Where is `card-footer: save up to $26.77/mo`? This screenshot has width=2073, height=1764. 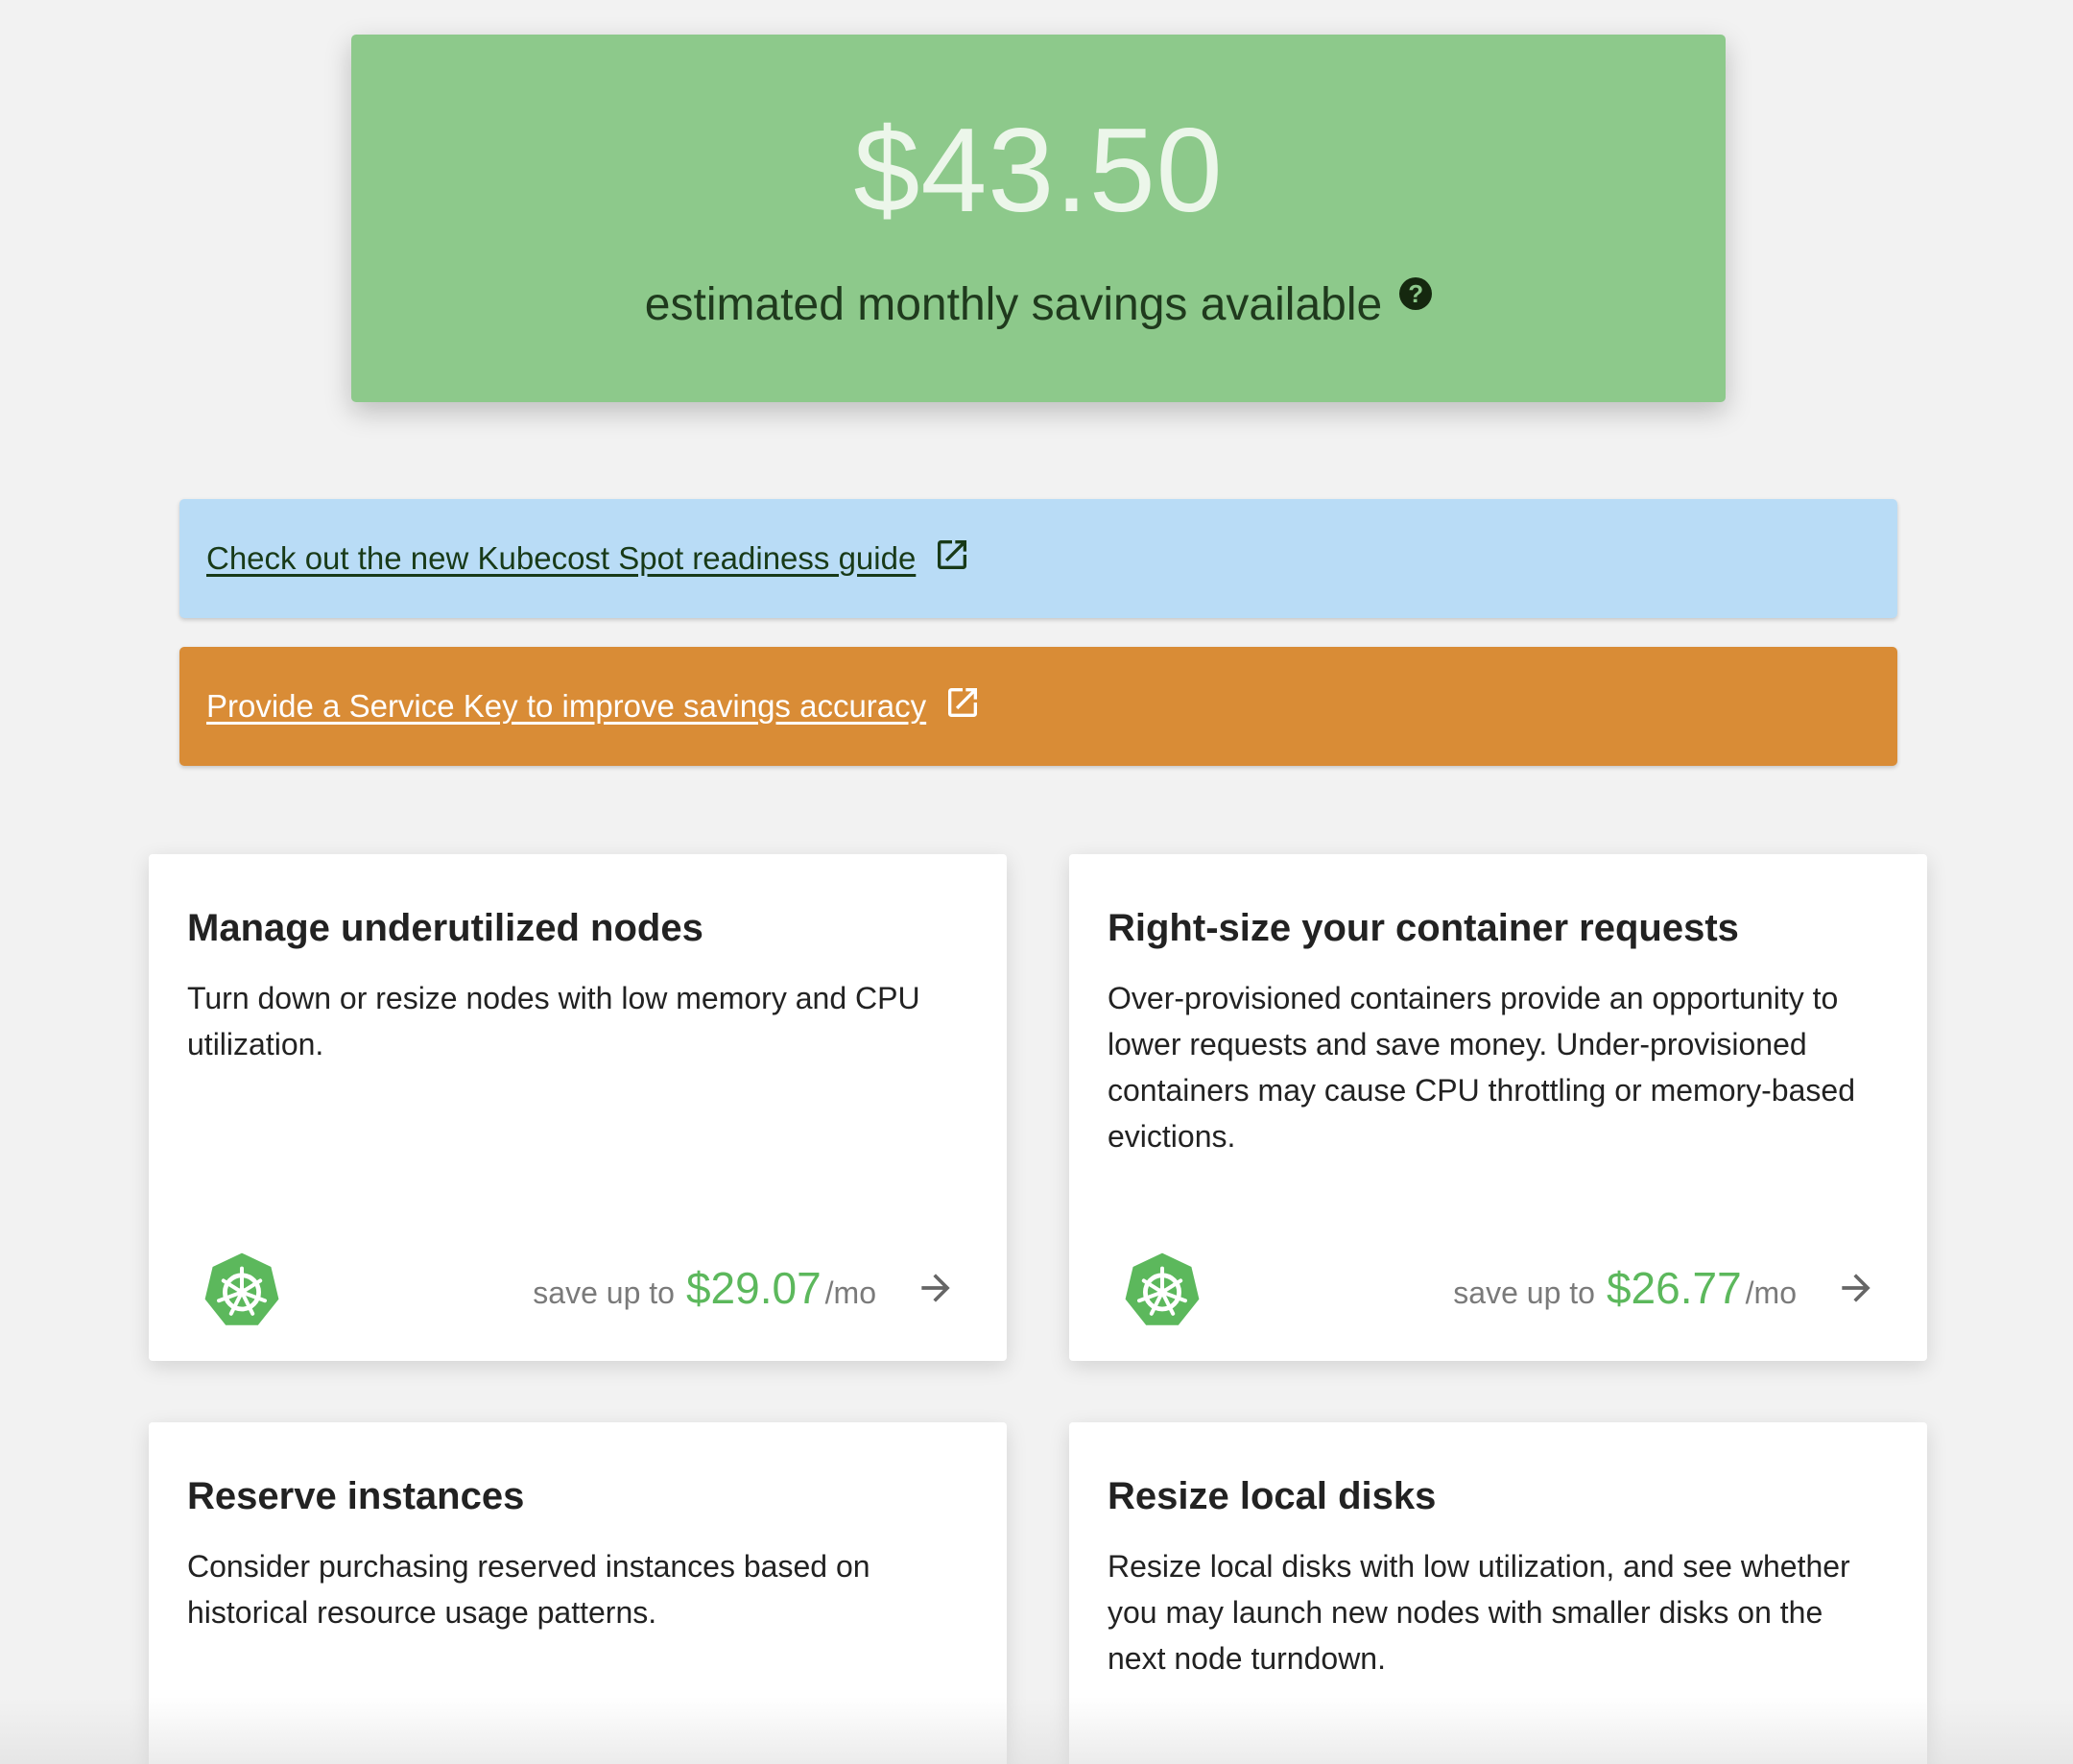
card-footer: save up to $26.77/mo is located at coordinates (1498, 1289).